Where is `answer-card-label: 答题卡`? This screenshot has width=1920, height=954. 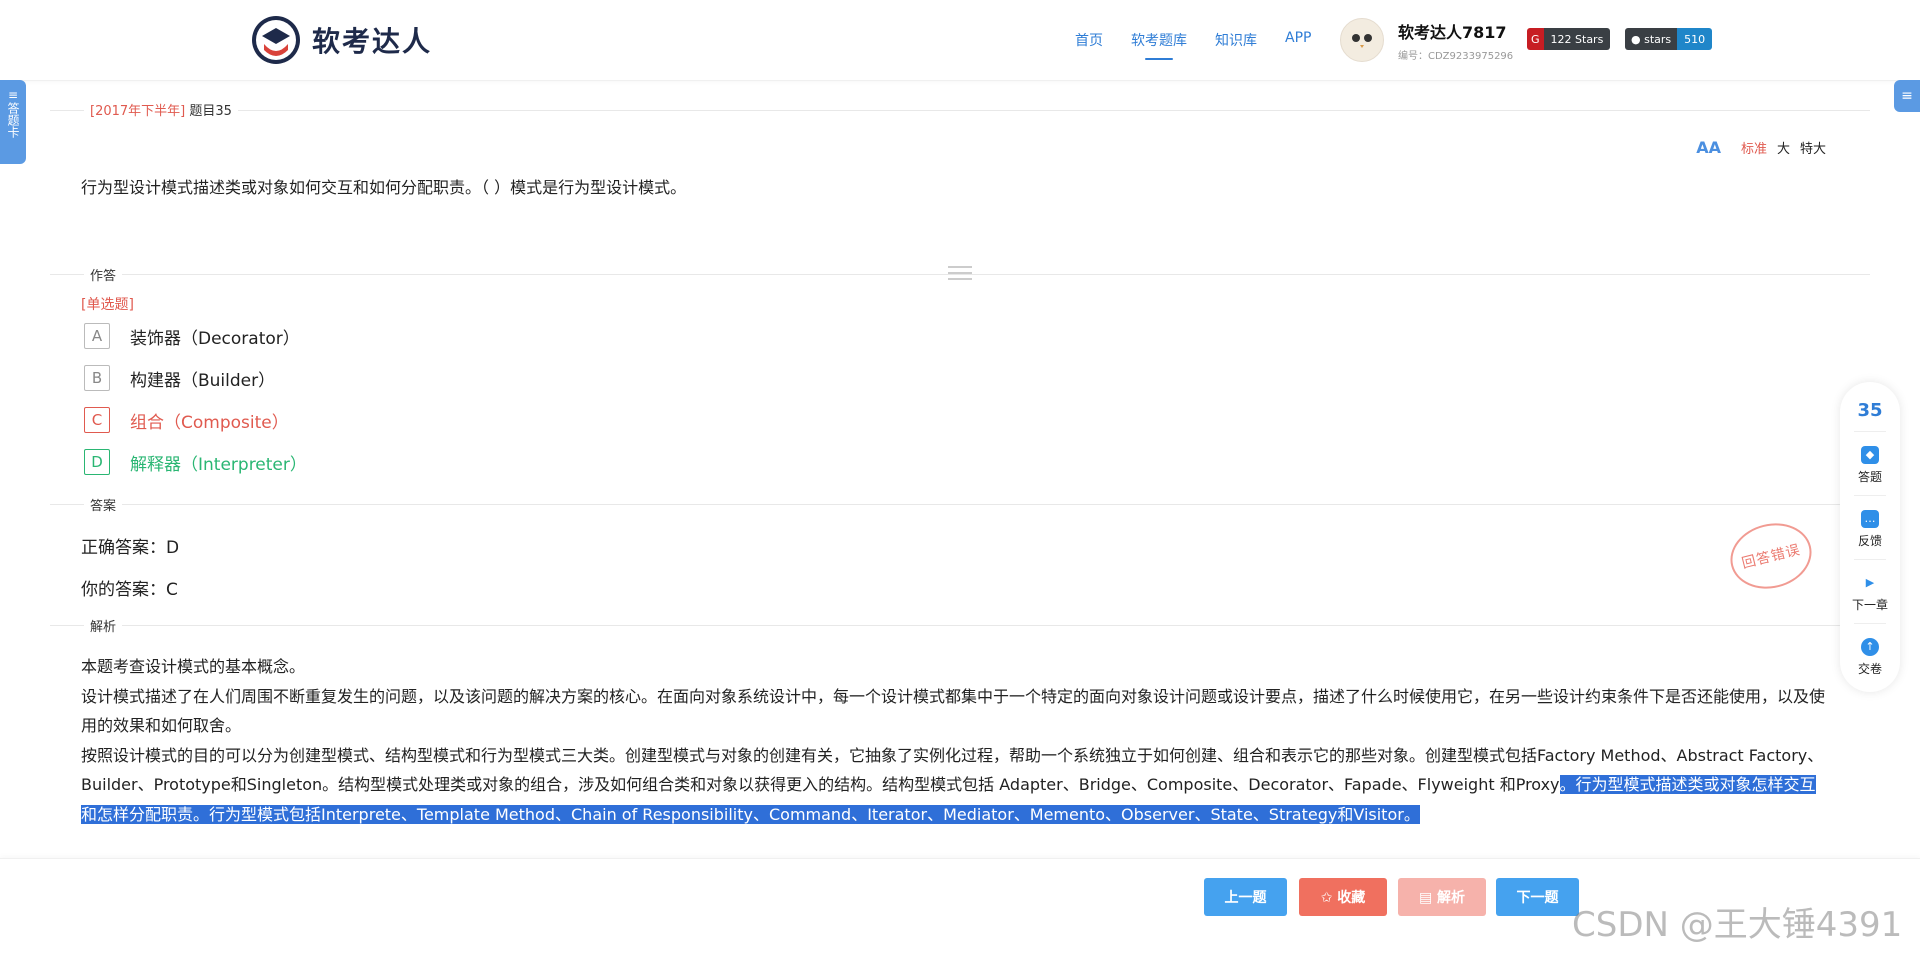
answer-card-label: 答题卡 is located at coordinates (13, 120).